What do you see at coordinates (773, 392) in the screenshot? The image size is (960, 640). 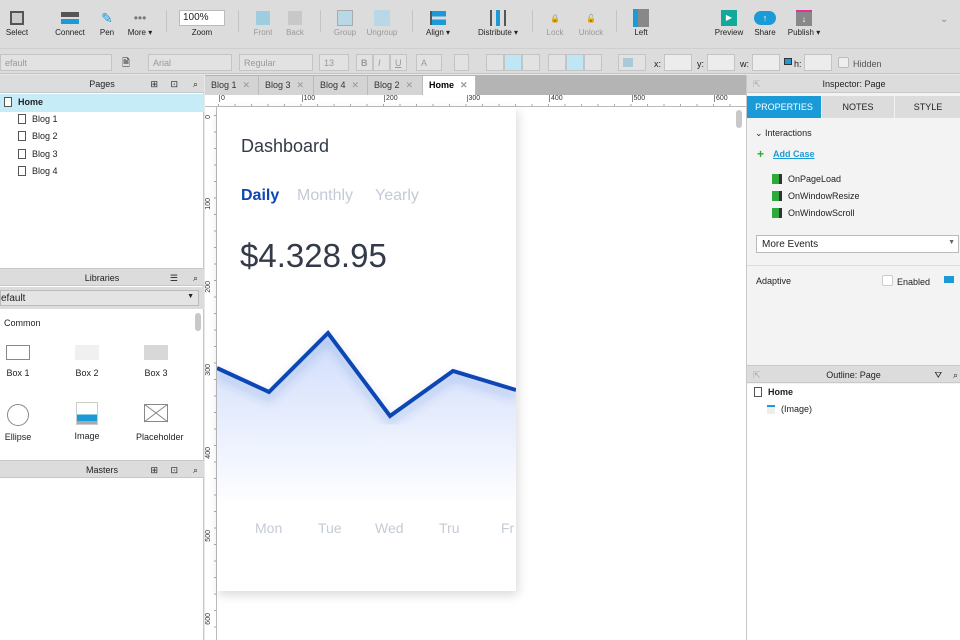 I see `outline-item-home: Home` at bounding box center [773, 392].